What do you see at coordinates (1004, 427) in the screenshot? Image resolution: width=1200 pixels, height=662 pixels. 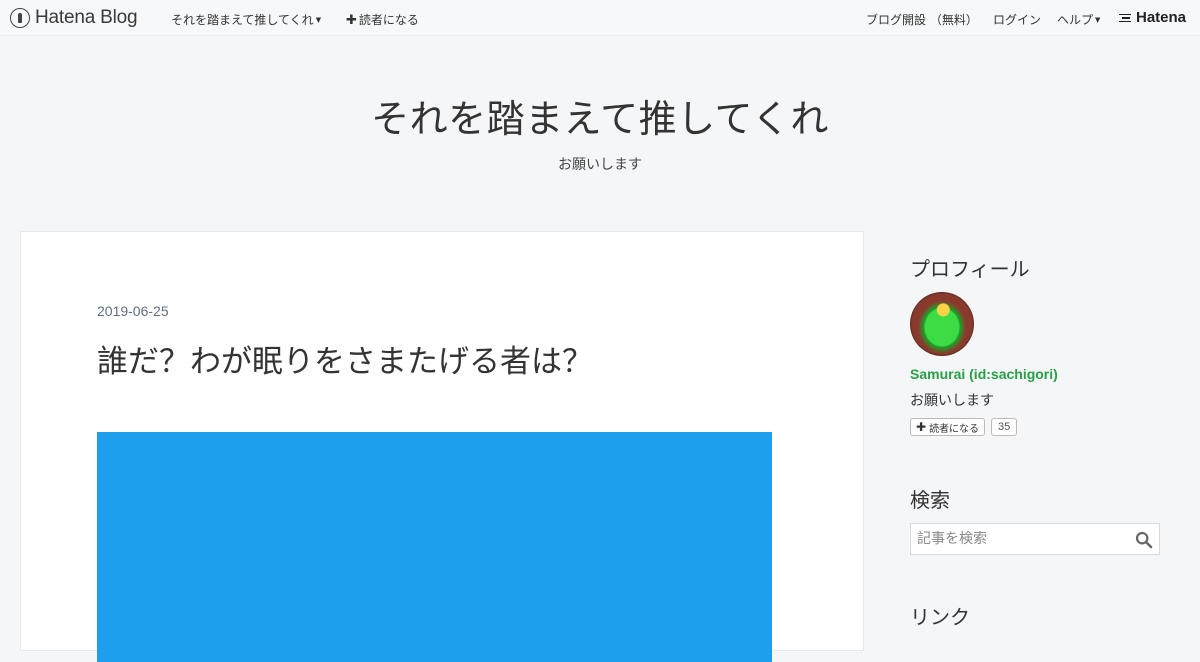 I see `subscriber-count: 35` at bounding box center [1004, 427].